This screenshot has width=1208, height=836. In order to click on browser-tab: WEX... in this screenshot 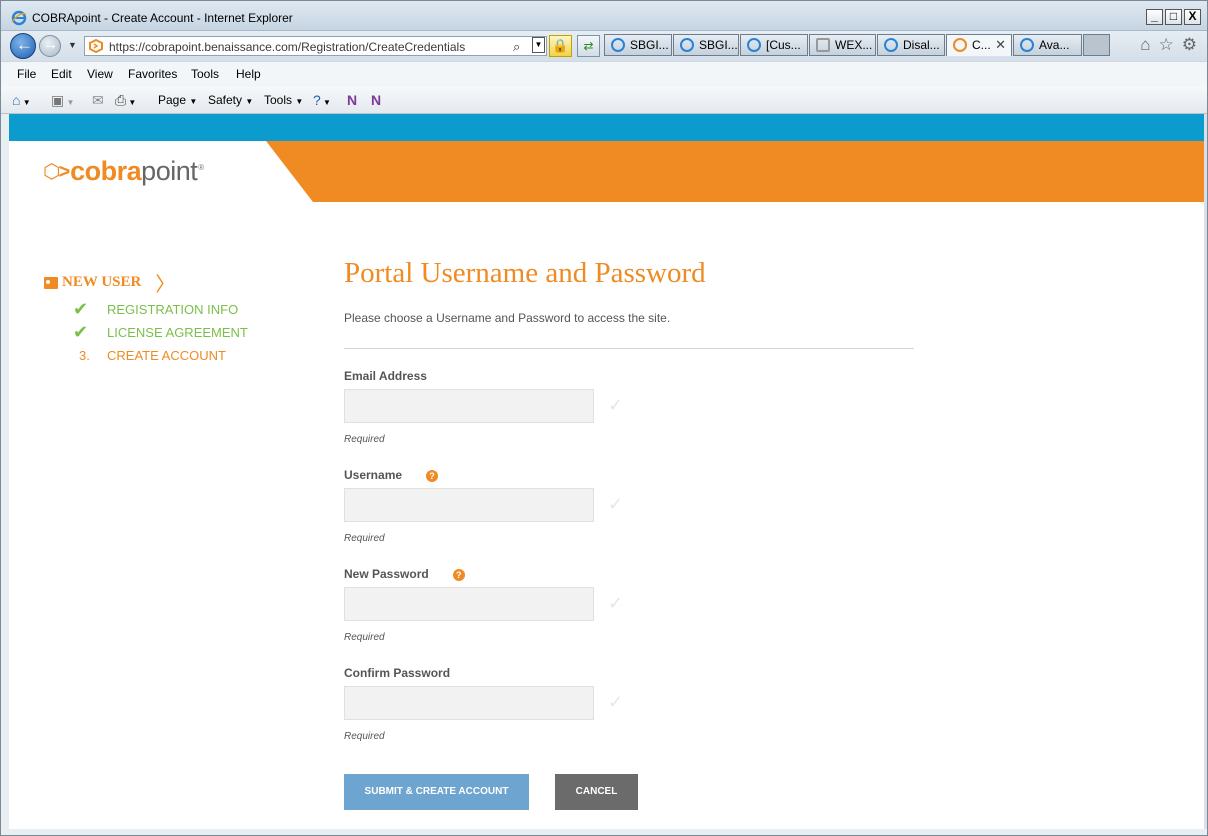, I will do `click(842, 45)`.